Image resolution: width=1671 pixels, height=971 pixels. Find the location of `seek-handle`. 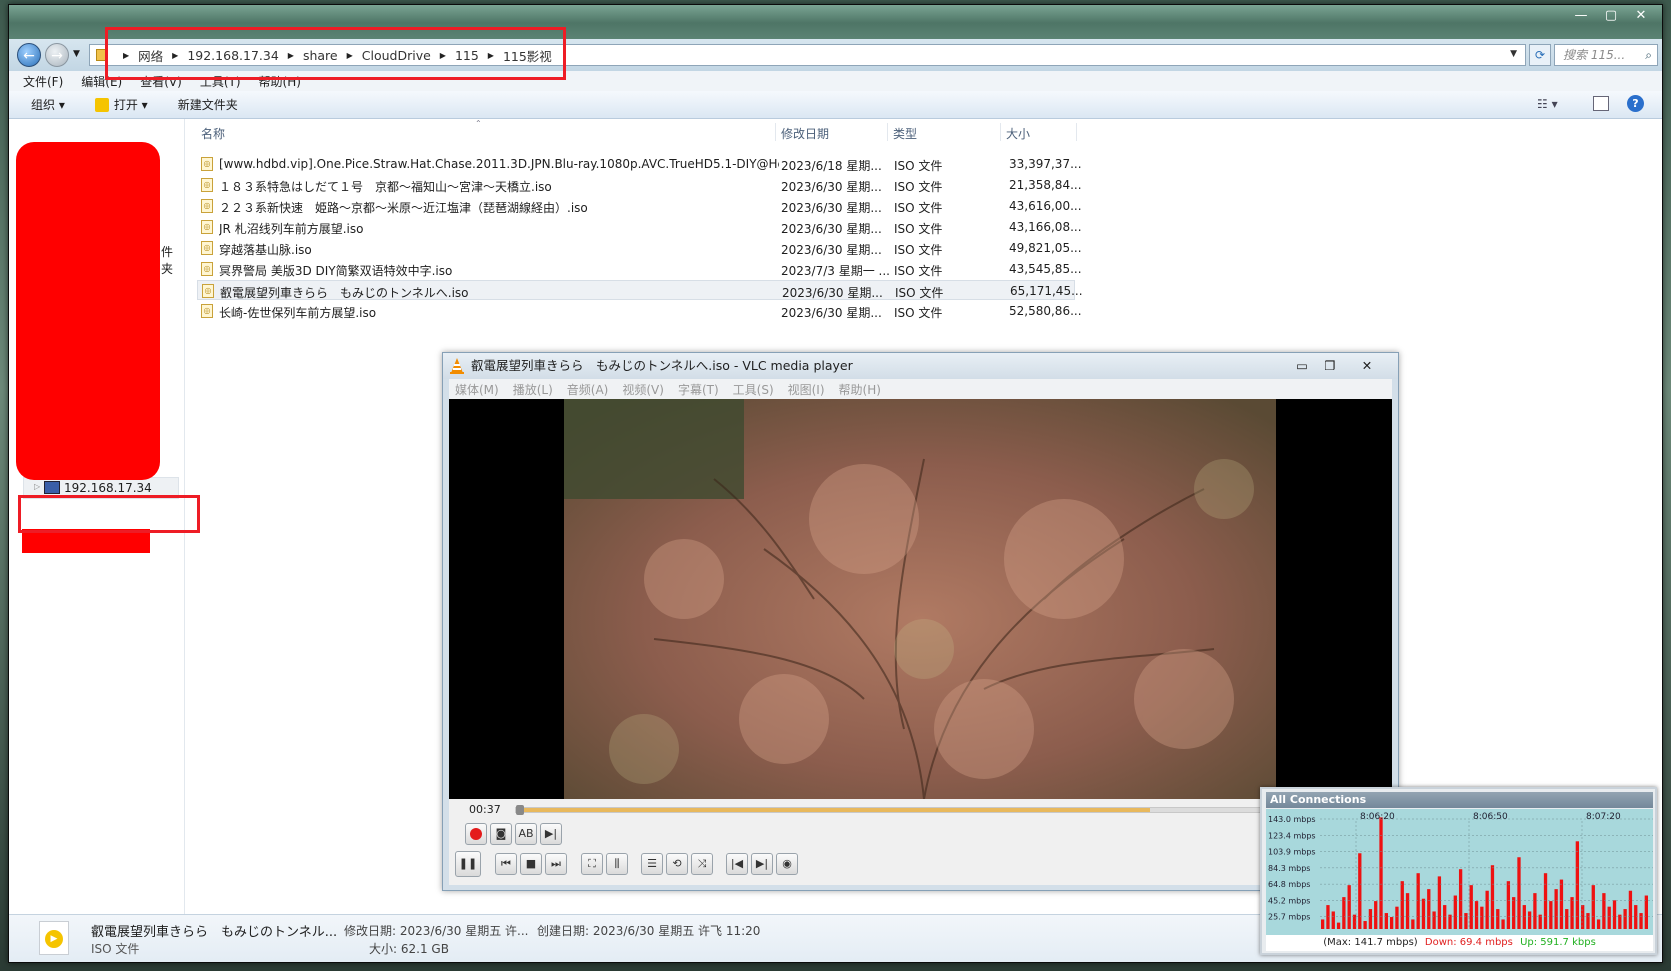

seek-handle is located at coordinates (520, 810).